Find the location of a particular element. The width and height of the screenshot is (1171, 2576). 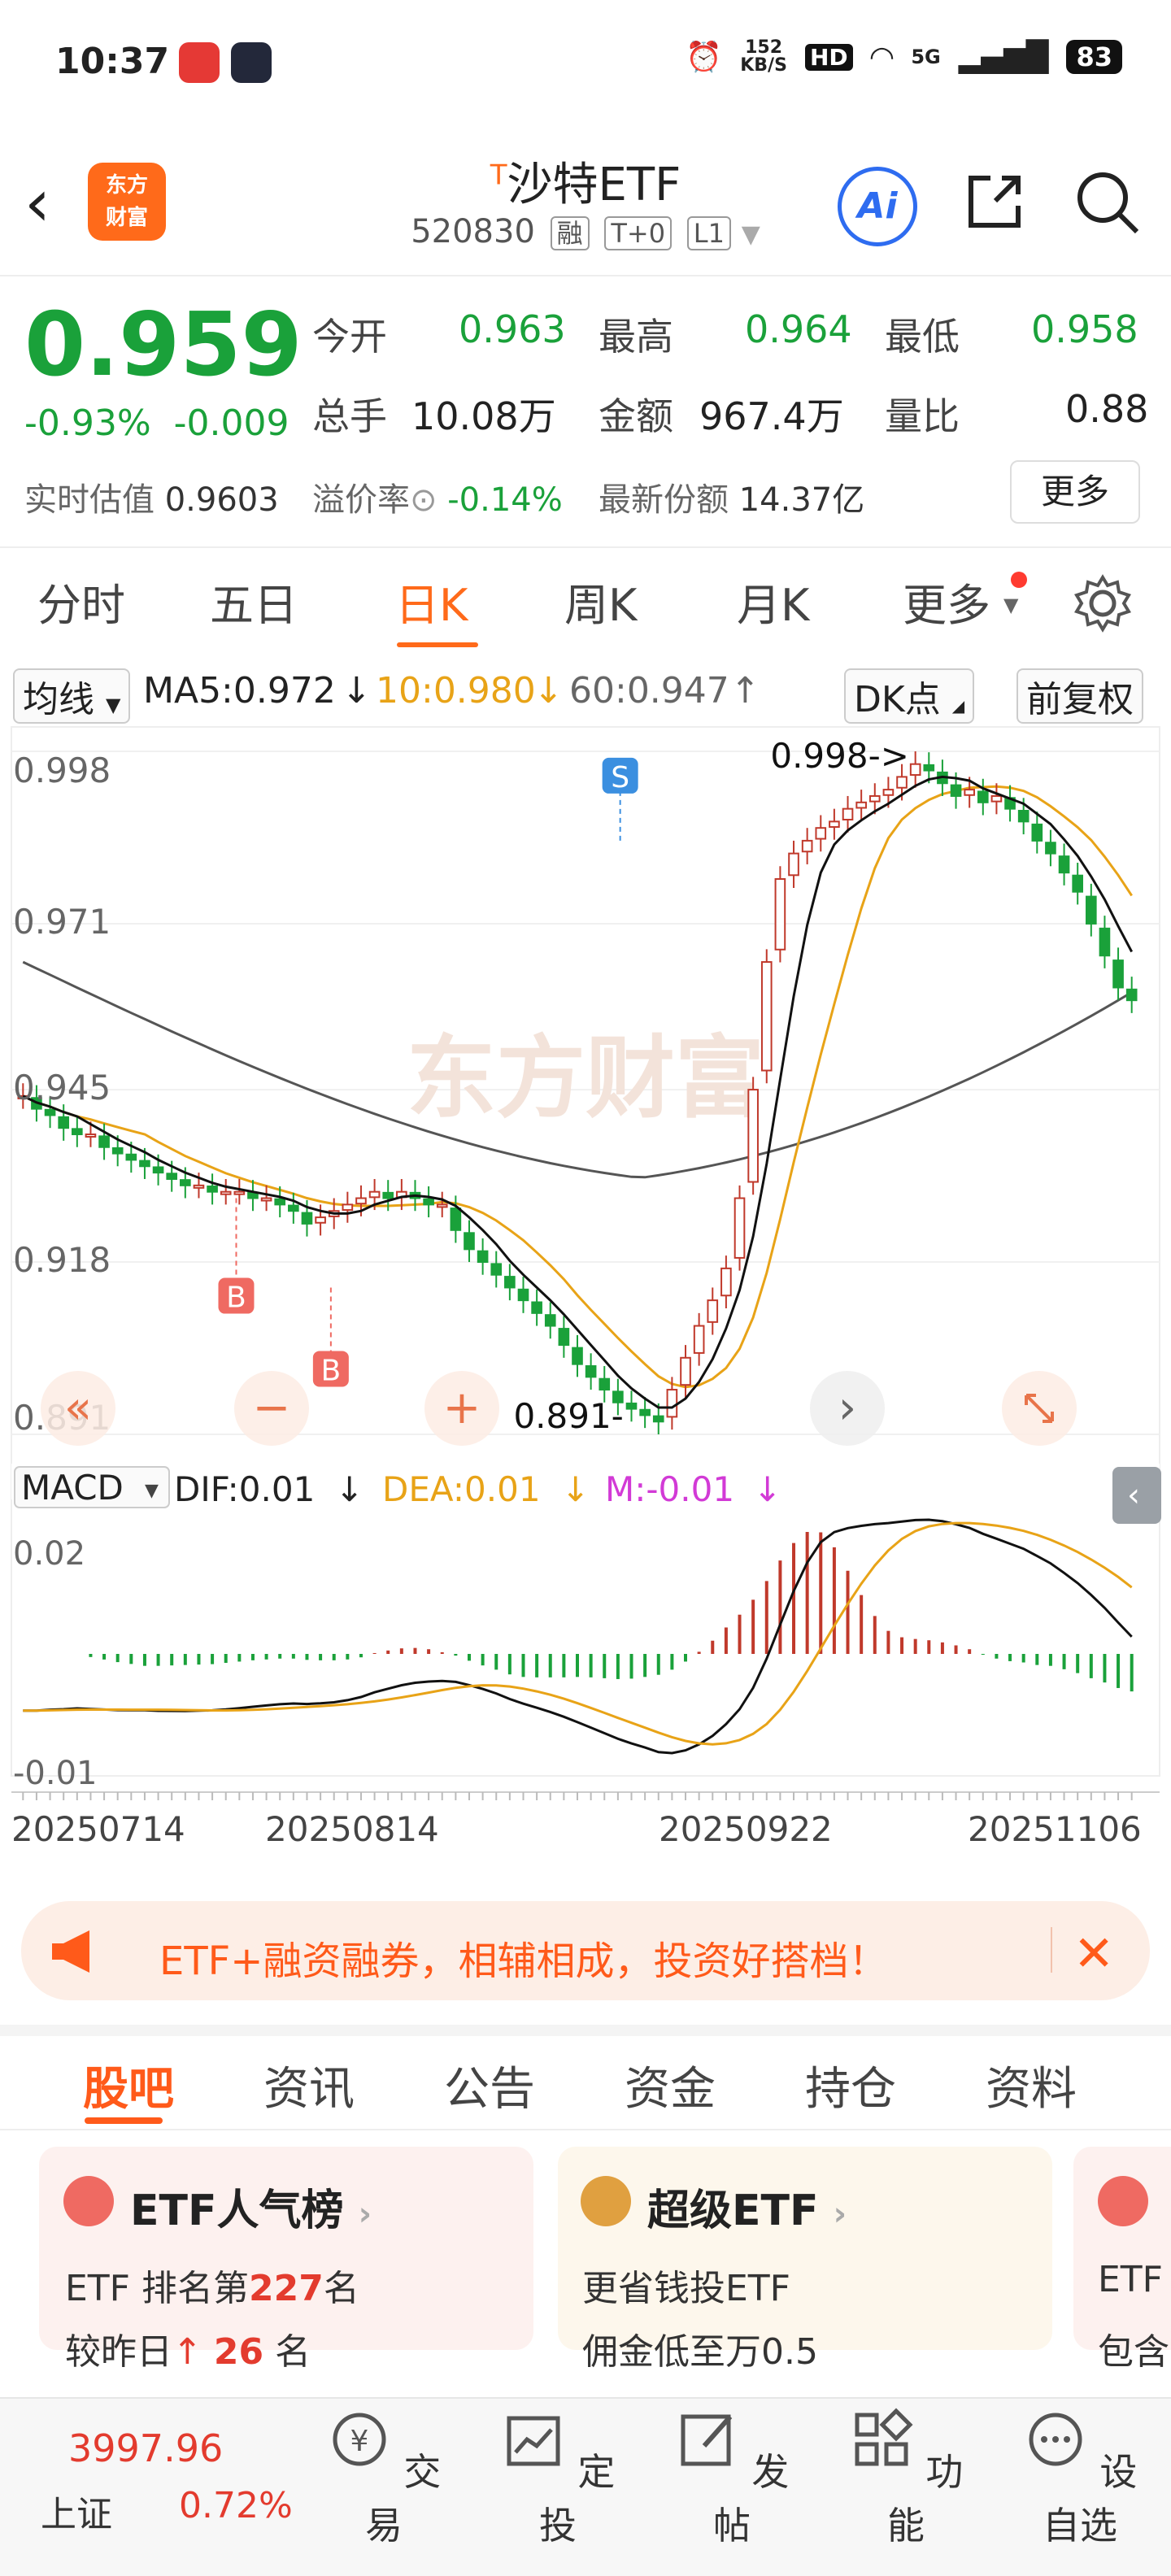

info-icon: ⊙ is located at coordinates (423, 500).